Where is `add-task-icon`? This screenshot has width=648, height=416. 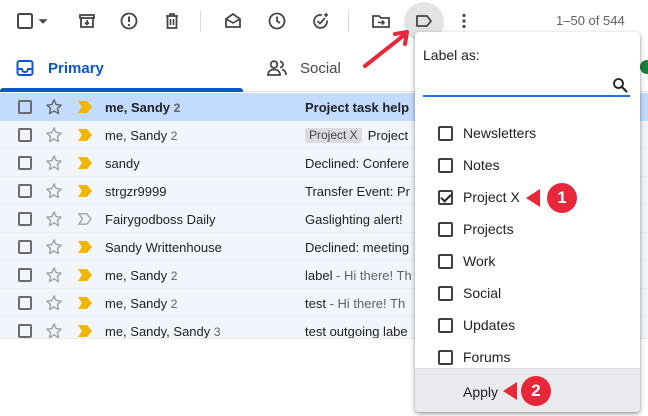
add-task-icon is located at coordinates (321, 21).